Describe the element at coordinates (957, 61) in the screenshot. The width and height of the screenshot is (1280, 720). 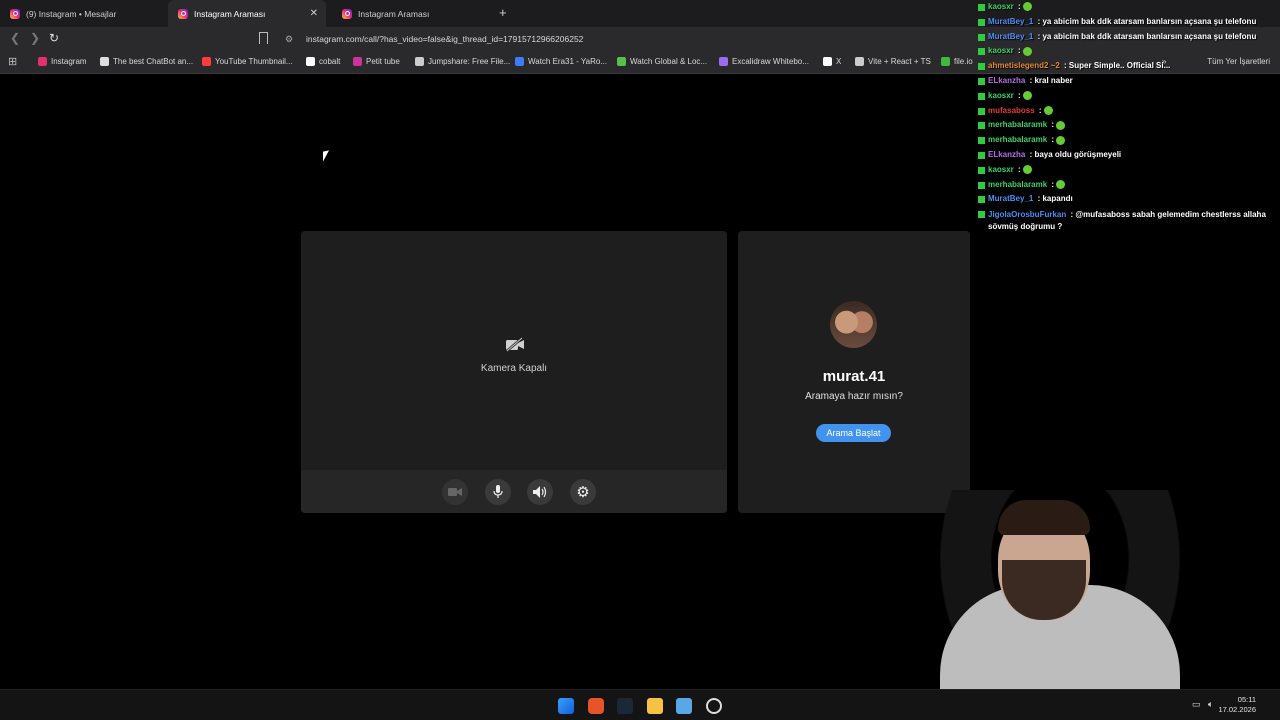
I see `bookmark-item: file.io` at that location.